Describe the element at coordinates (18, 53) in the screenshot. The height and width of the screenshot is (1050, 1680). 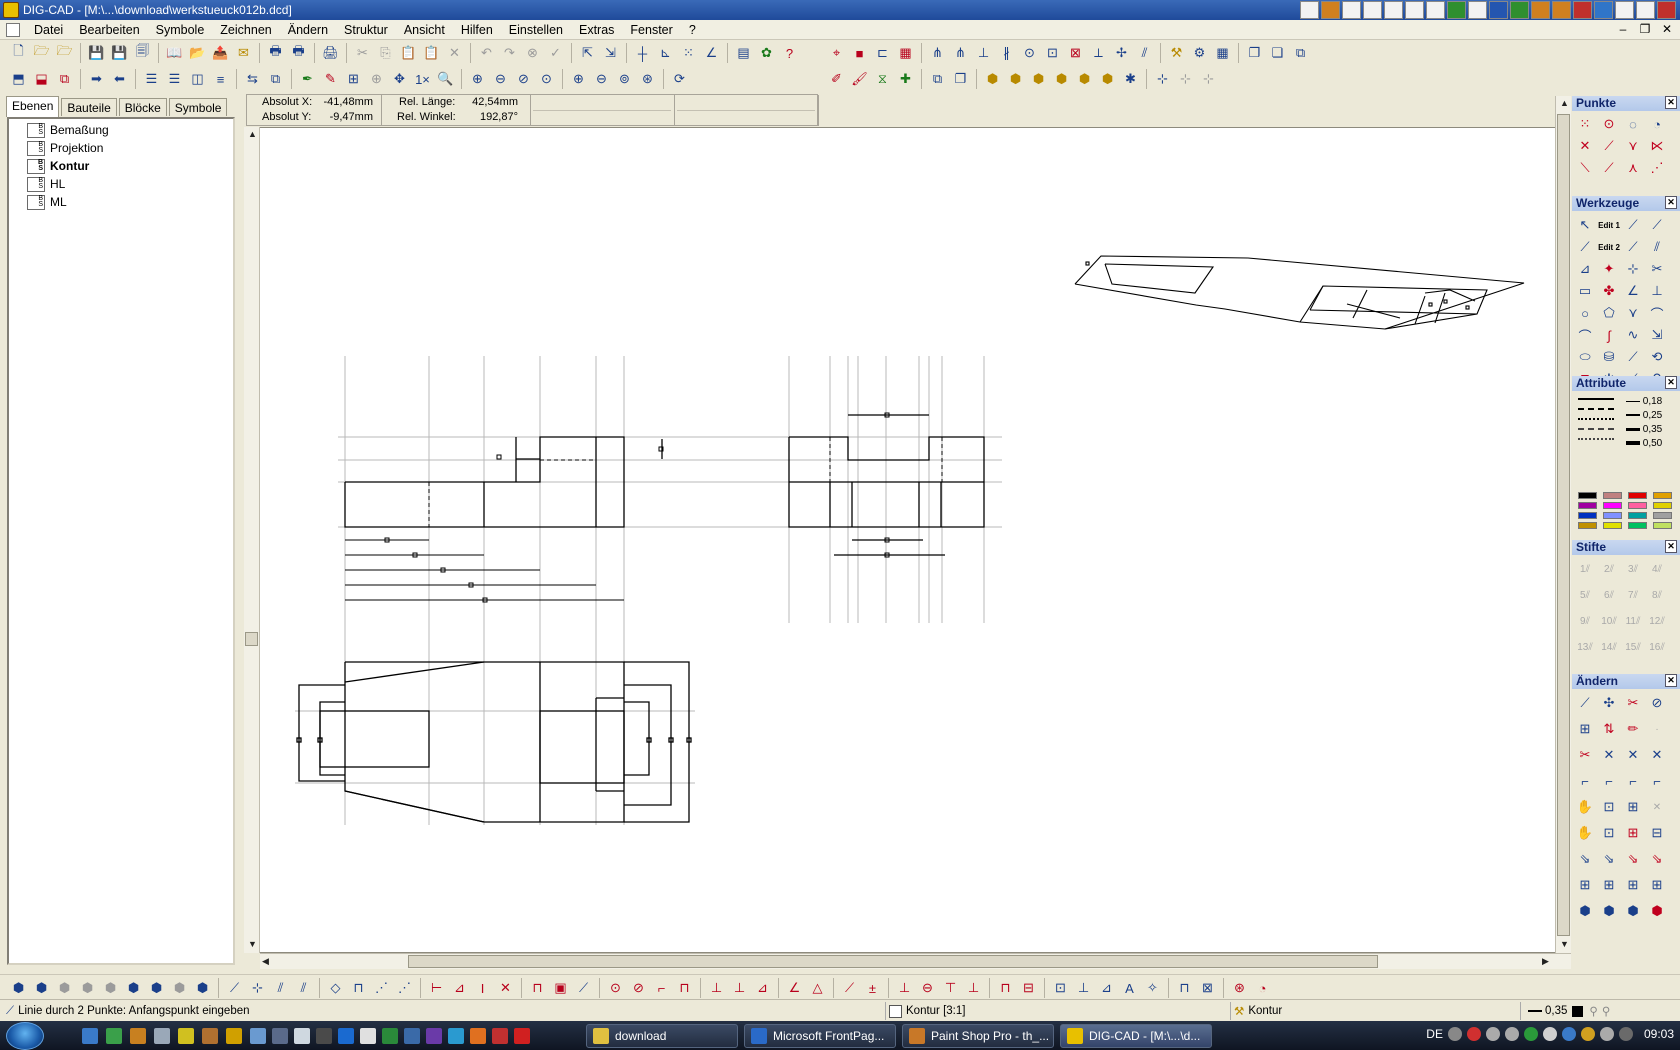
I see `new-file-icon: 🗋` at that location.